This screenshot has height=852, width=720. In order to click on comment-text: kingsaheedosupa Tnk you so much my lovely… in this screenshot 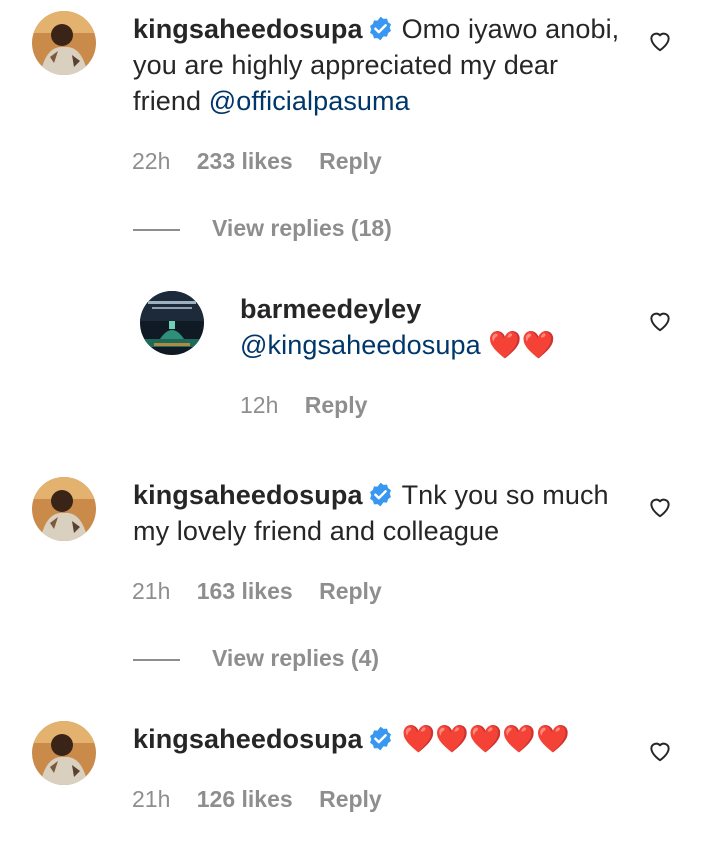, I will do `click(383, 513)`.